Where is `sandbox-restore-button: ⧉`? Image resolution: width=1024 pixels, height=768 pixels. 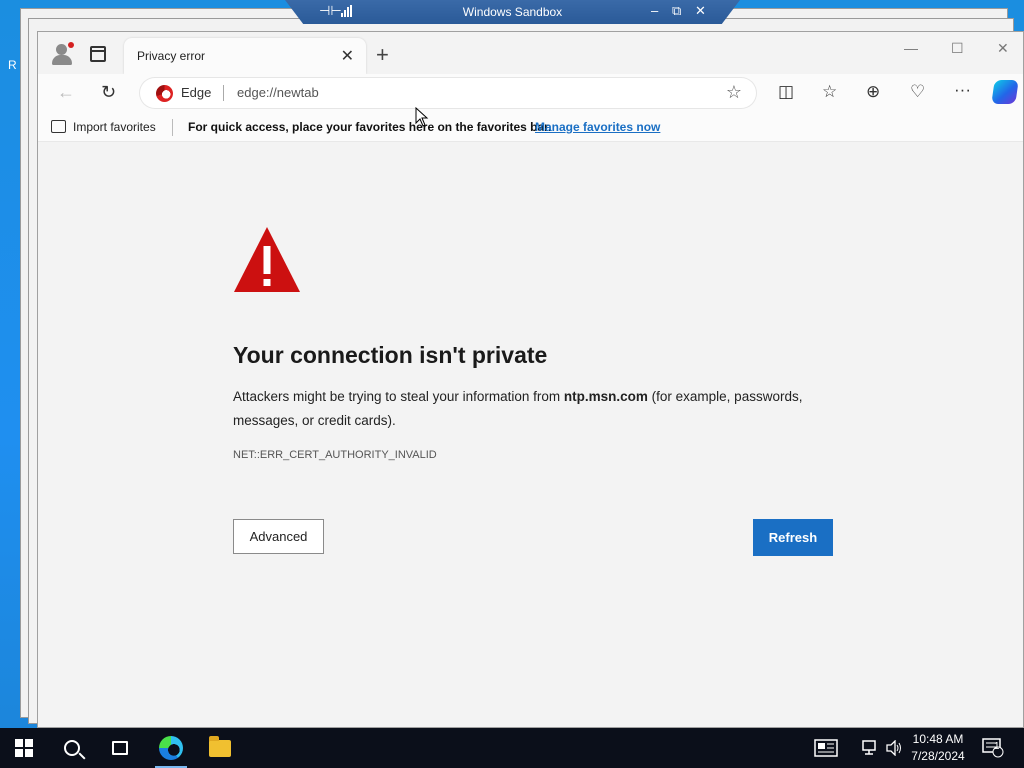 sandbox-restore-button: ⧉ is located at coordinates (676, 11).